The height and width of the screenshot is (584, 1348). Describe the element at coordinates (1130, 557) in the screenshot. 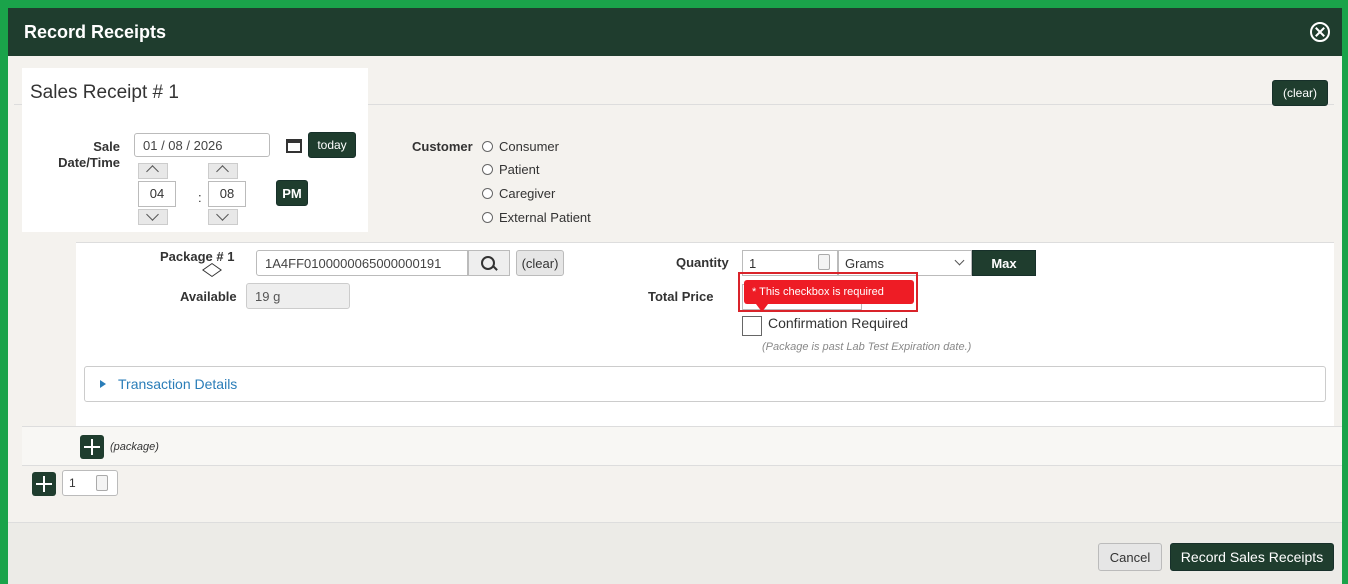

I see `cancel-button: Cancel` at that location.